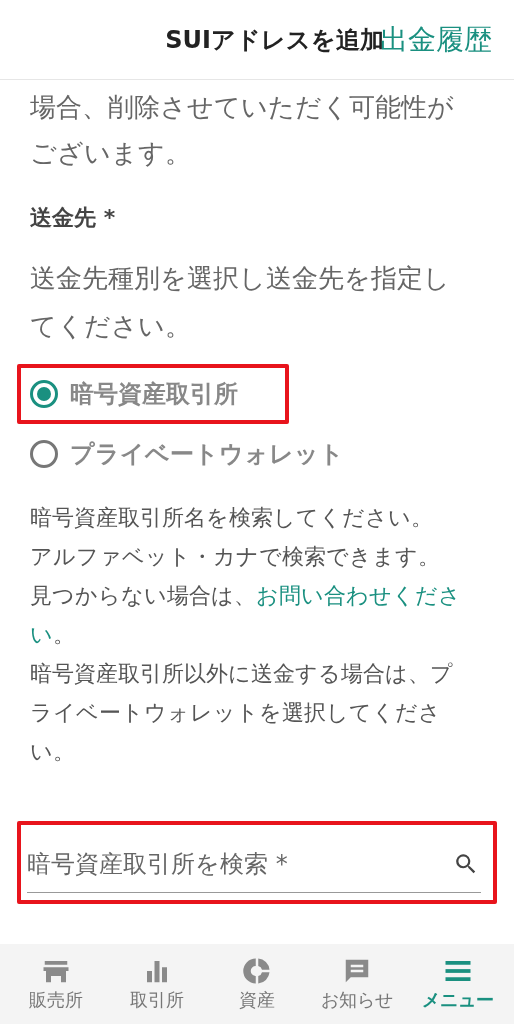  Describe the element at coordinates (134, 394) in the screenshot. I see `radio-option: 暗号資産取引所` at that location.